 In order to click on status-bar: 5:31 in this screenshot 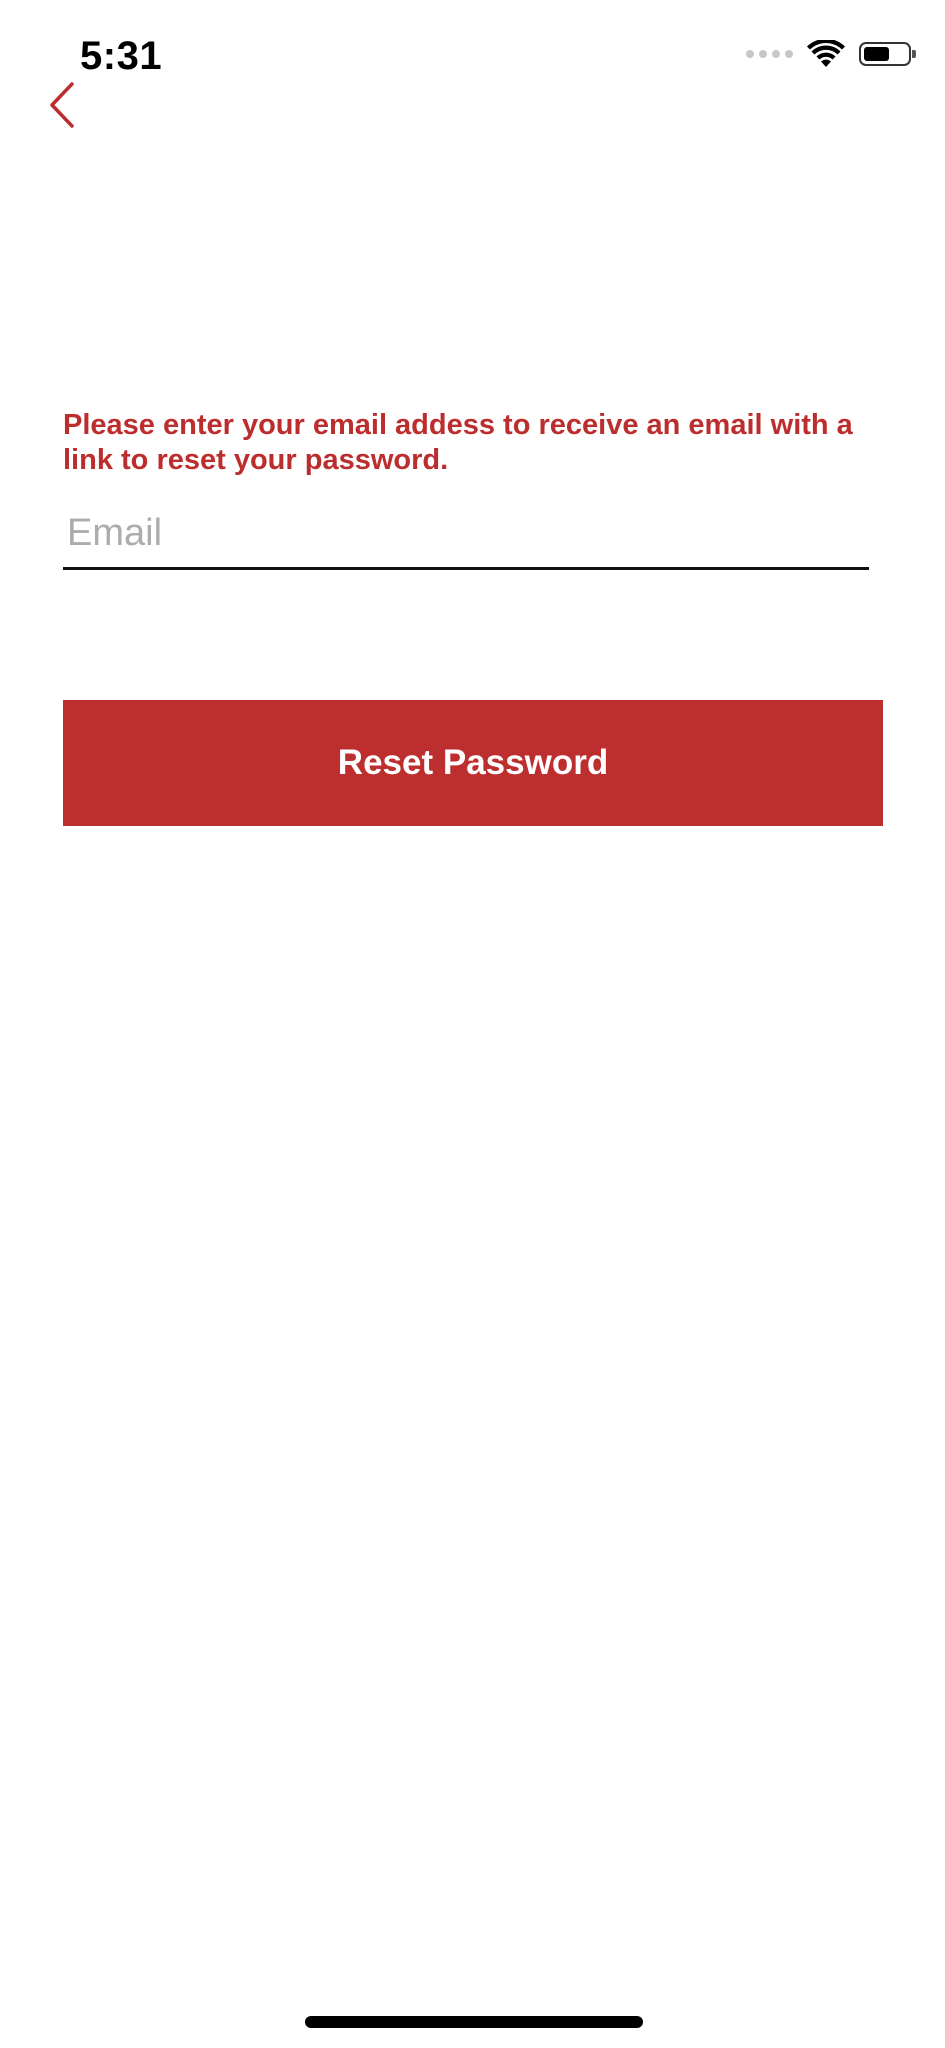, I will do `click(472, 55)`.